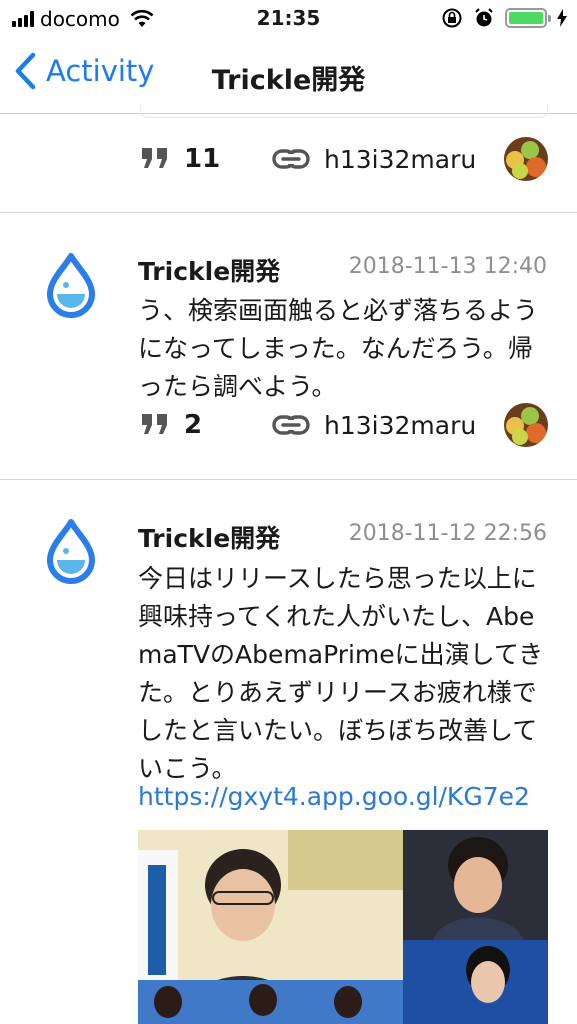  I want to click on rotation-lock-icon, so click(452, 18).